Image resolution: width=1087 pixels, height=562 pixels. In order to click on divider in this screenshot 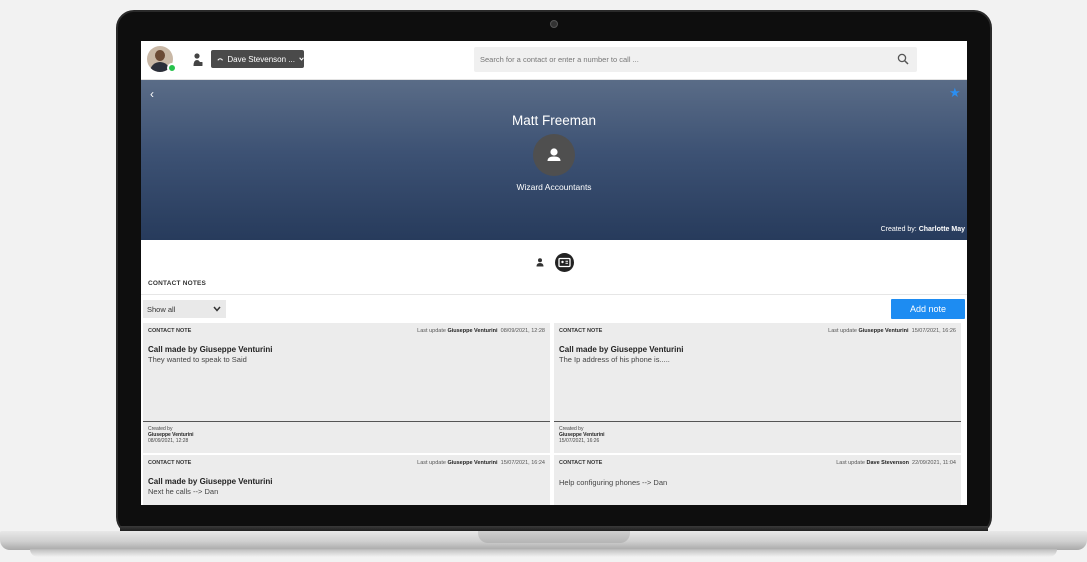, I will do `click(554, 294)`.